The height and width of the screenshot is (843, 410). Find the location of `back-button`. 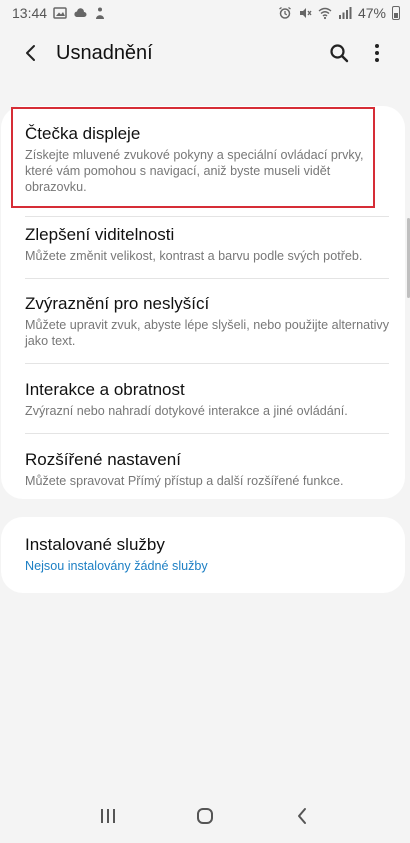

back-button is located at coordinates (31, 53).